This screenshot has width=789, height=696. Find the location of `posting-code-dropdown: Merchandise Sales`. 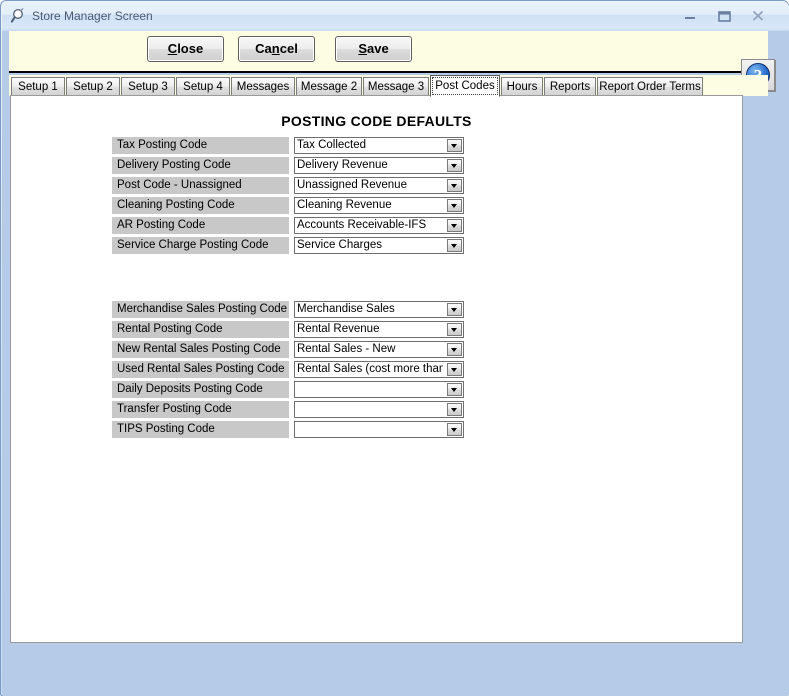

posting-code-dropdown: Merchandise Sales is located at coordinates (379, 309).